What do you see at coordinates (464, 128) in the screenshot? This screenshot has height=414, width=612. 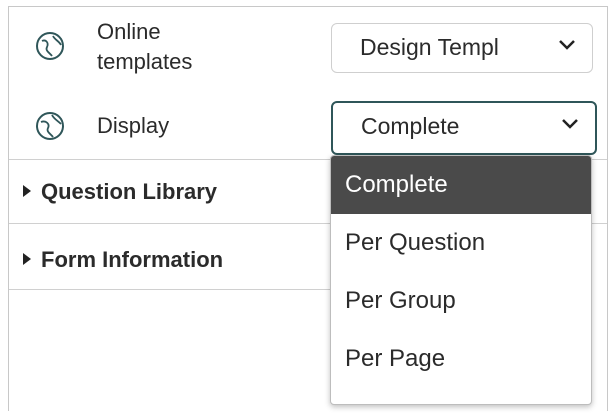 I see `display-select: Complete` at bounding box center [464, 128].